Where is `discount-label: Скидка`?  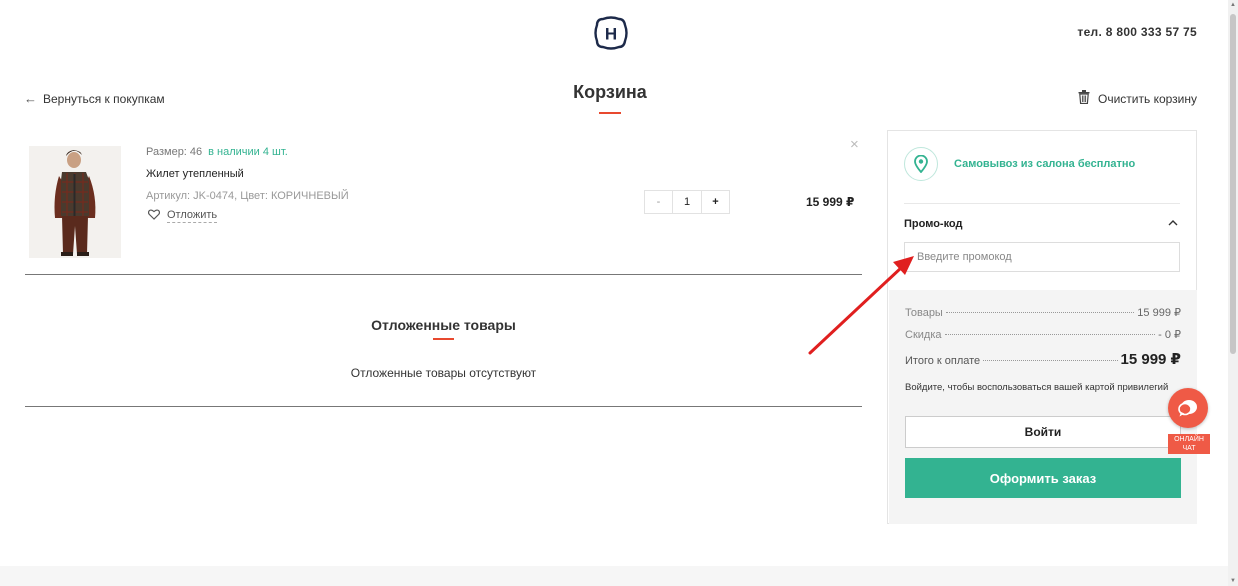
discount-label: Скидка is located at coordinates (923, 335).